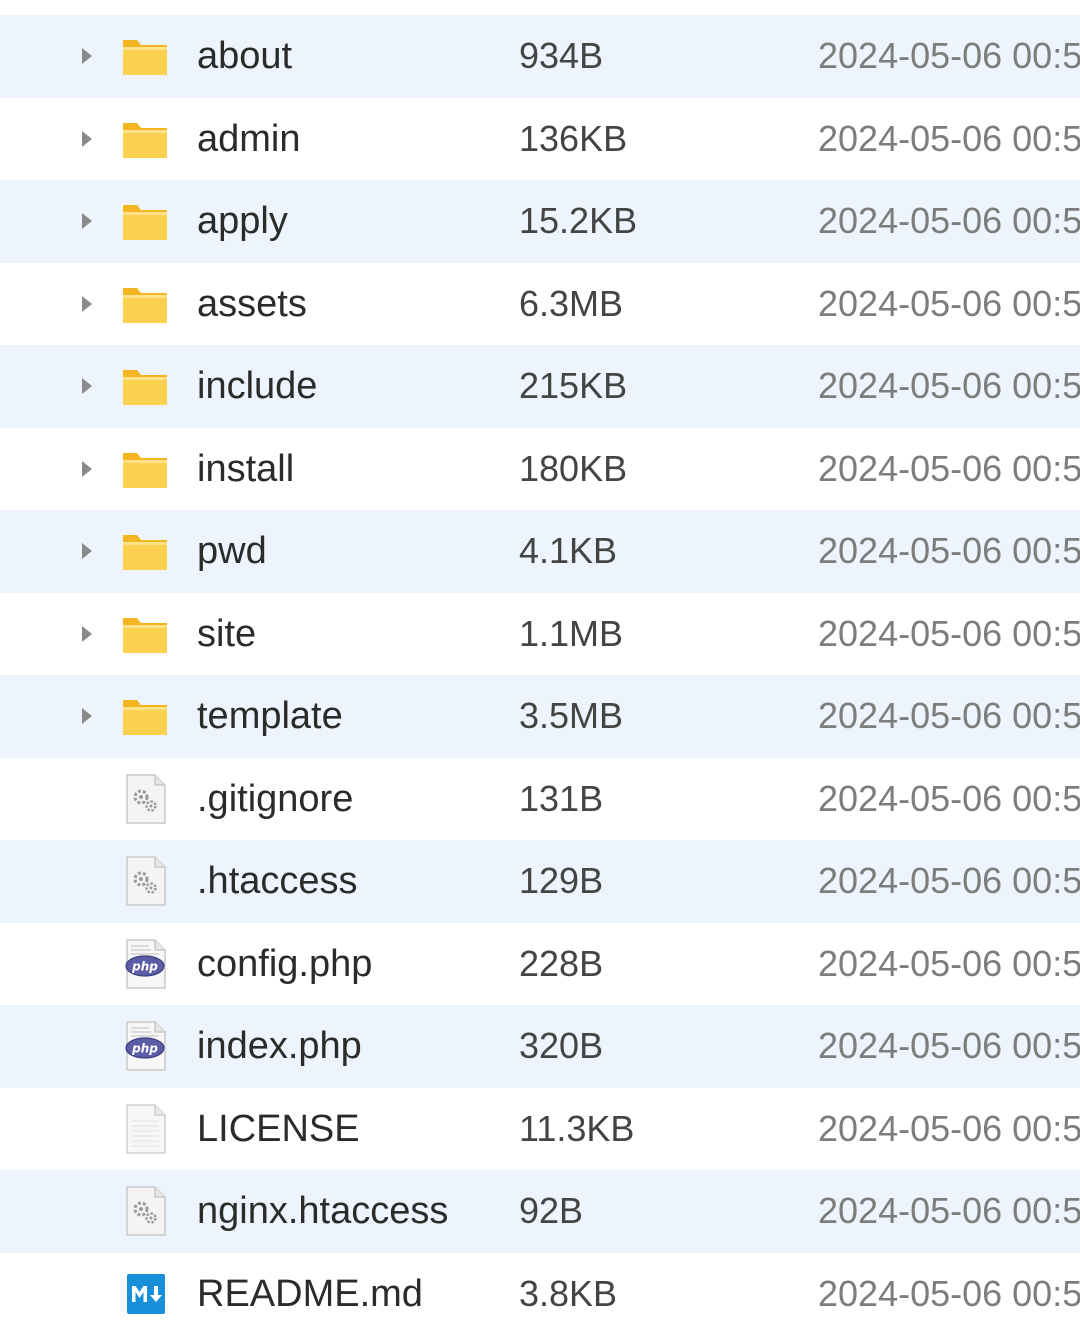  I want to click on file-size: 131B, so click(561, 799).